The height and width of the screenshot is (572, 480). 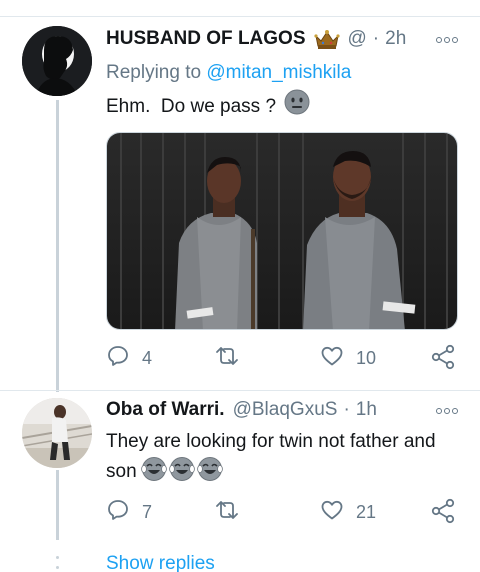 I want to click on reply-button: 7, so click(x=129, y=512).